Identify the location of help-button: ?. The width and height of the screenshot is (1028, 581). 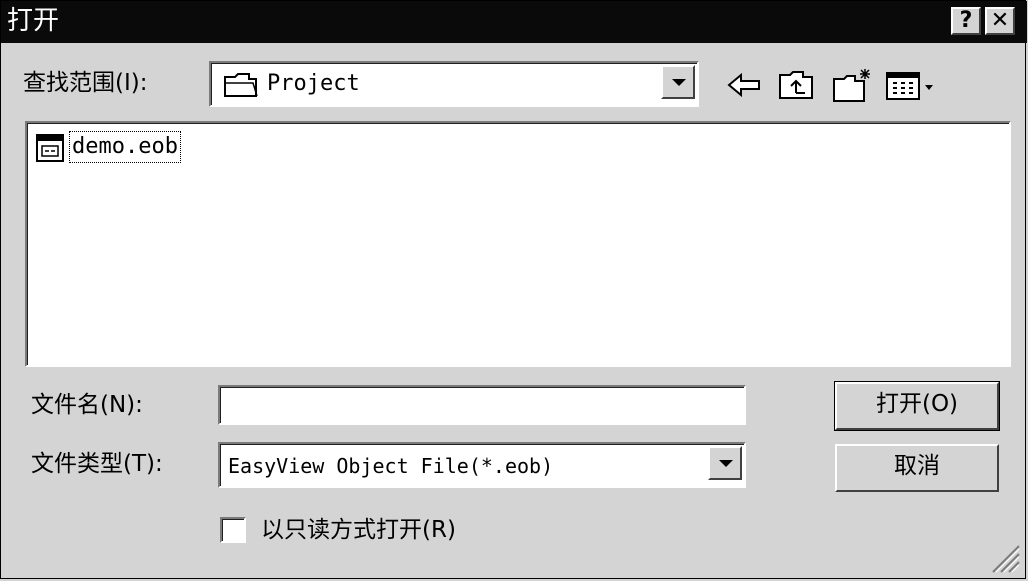
(966, 21).